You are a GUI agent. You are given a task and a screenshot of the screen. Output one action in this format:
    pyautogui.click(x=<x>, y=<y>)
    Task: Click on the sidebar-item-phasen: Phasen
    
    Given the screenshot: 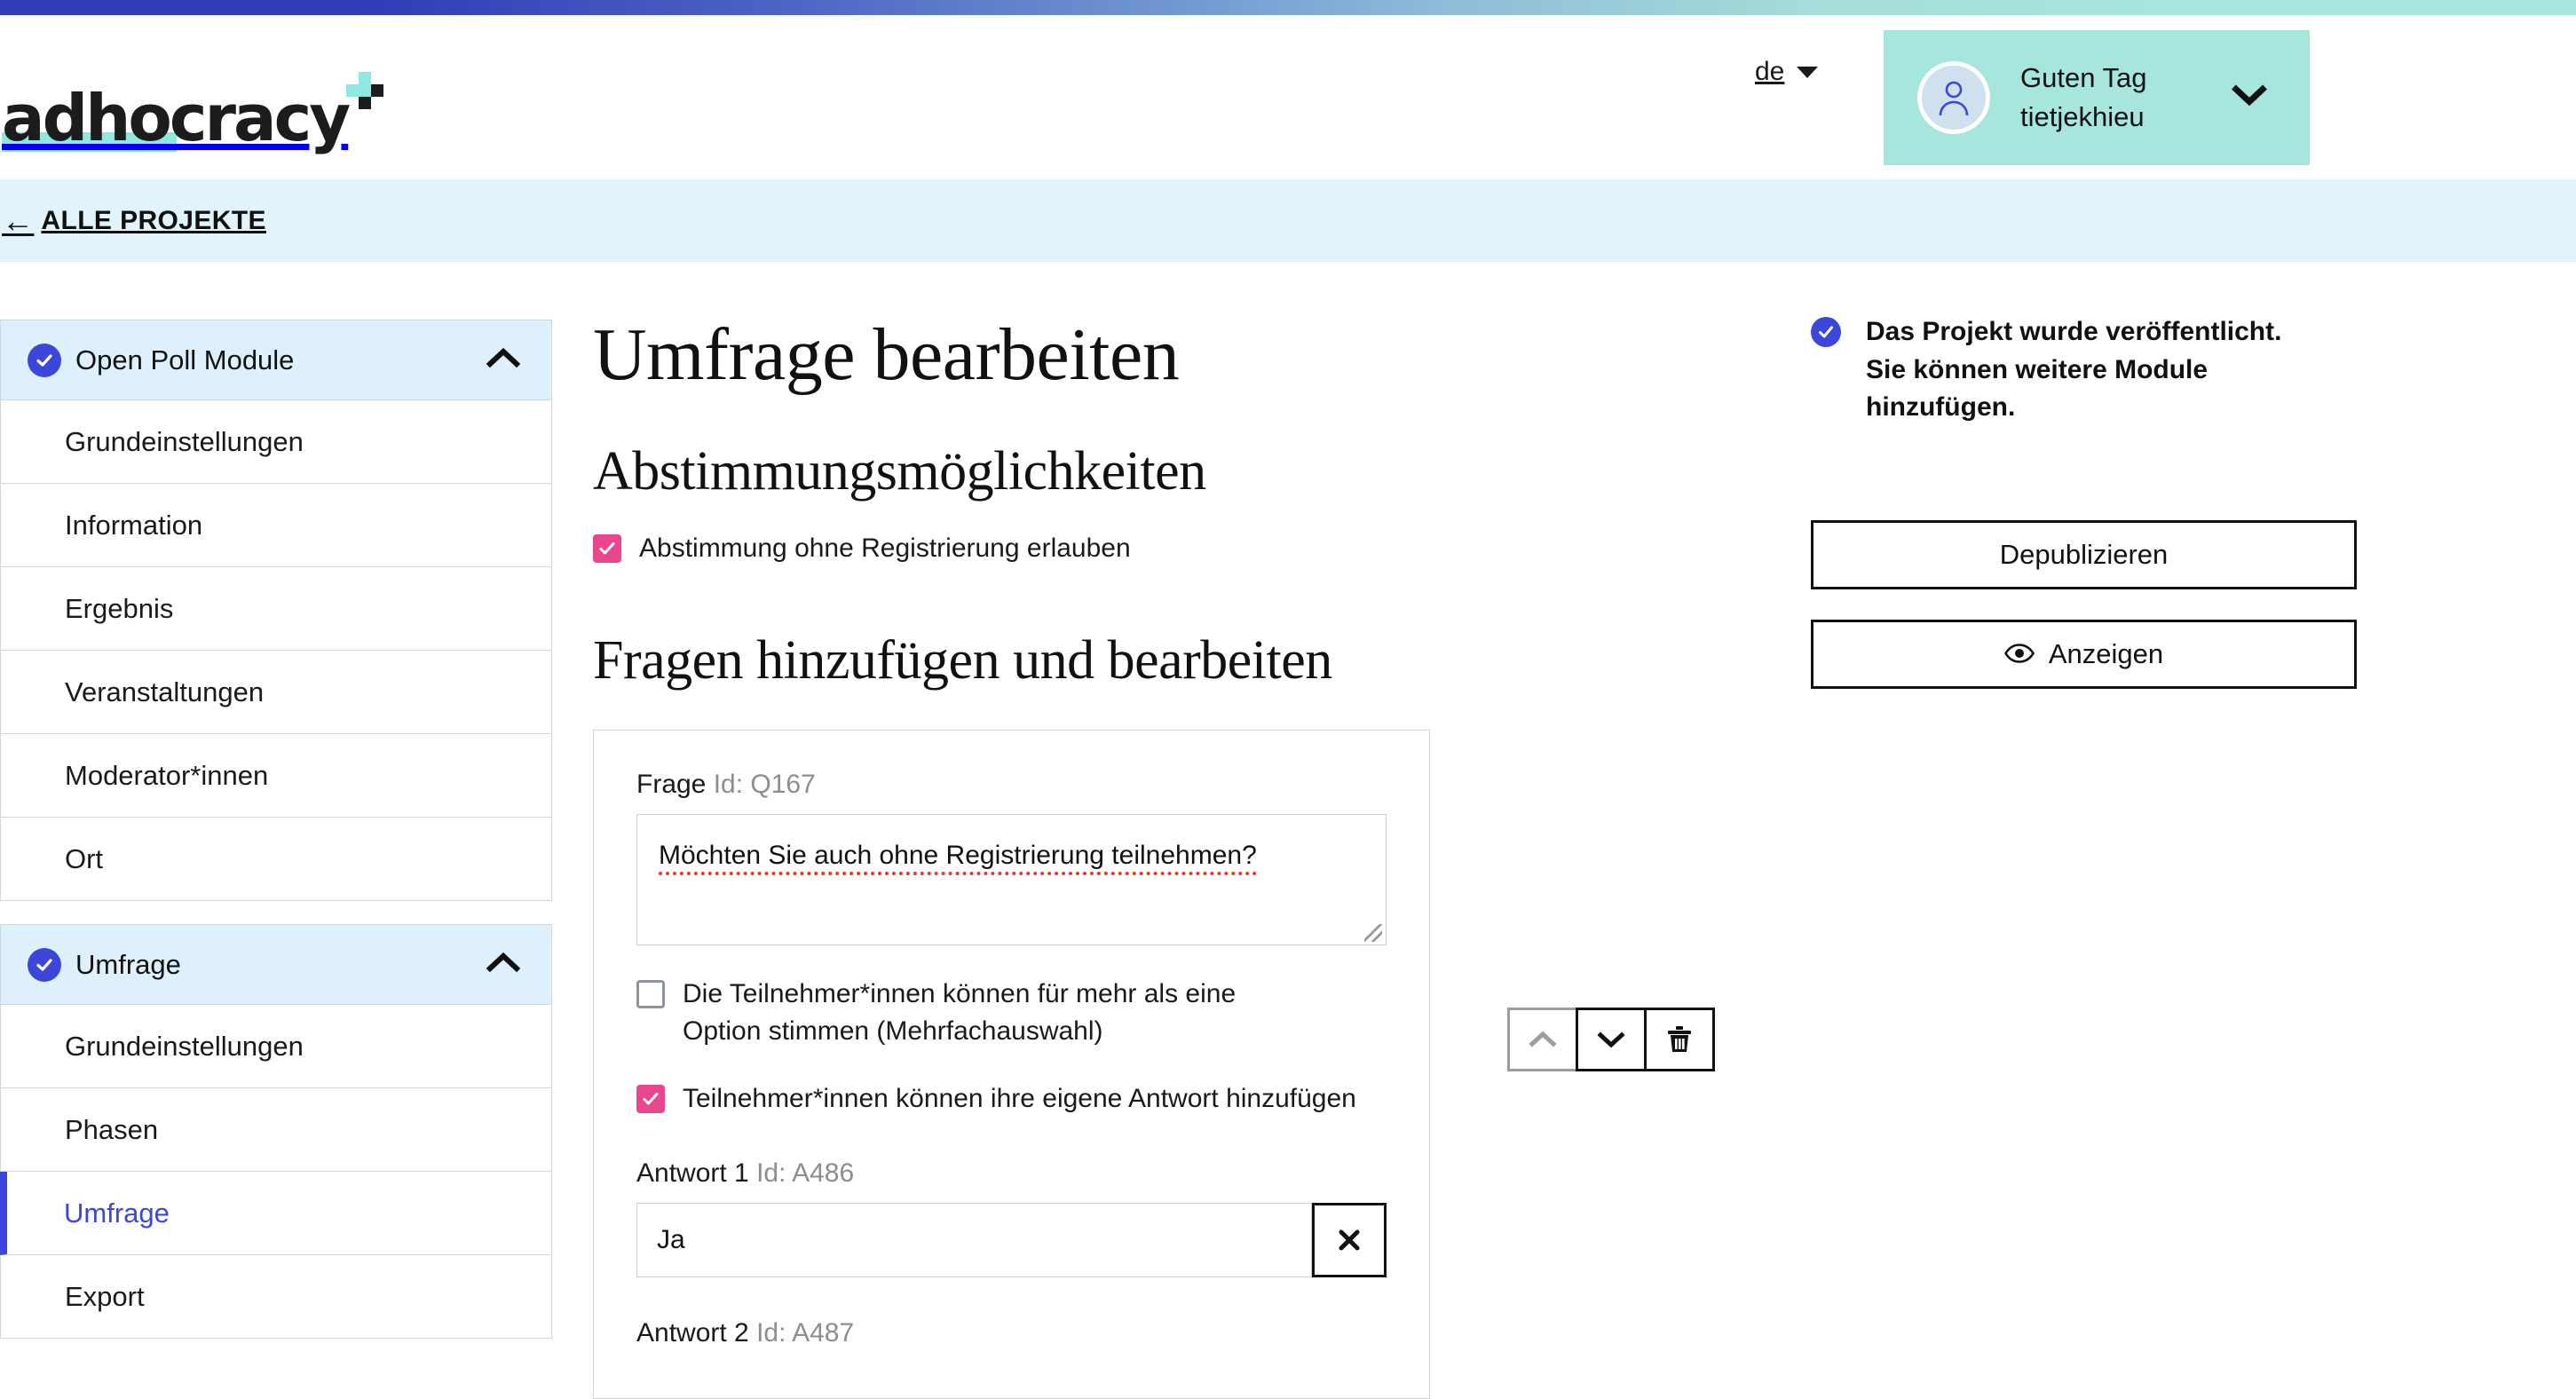 What is the action you would take?
    pyautogui.click(x=276, y=1130)
    